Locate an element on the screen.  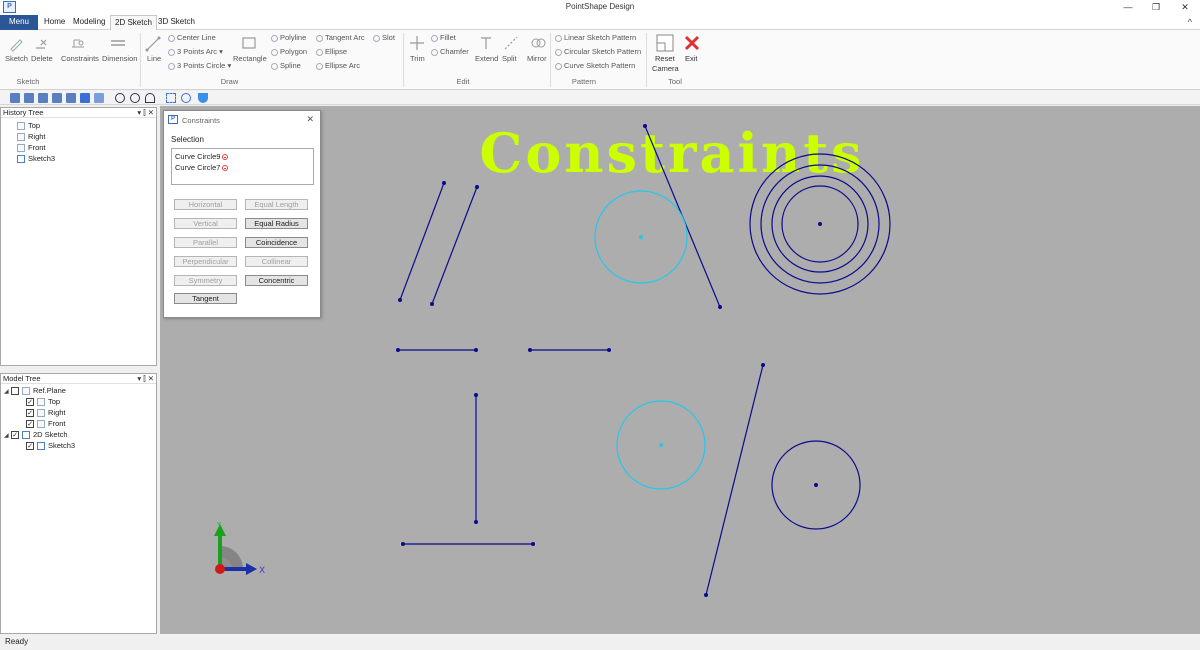
sketch-icon is located at coordinates (16, 44).